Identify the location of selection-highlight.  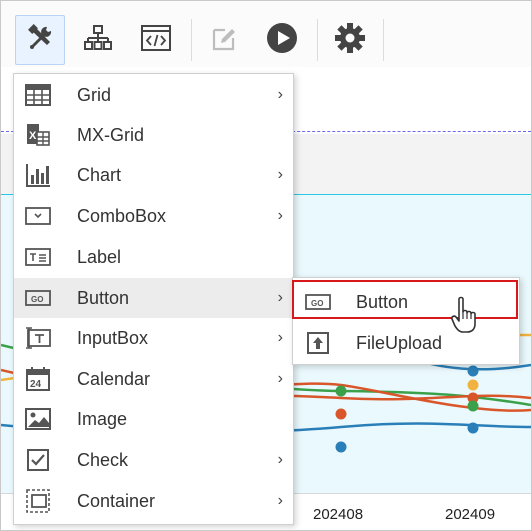
(405, 299).